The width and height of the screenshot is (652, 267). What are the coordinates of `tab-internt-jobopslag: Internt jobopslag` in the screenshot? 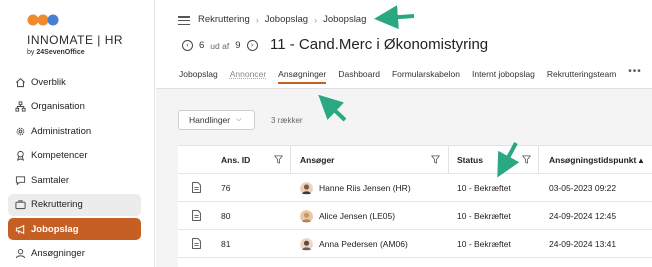 It's located at (503, 77).